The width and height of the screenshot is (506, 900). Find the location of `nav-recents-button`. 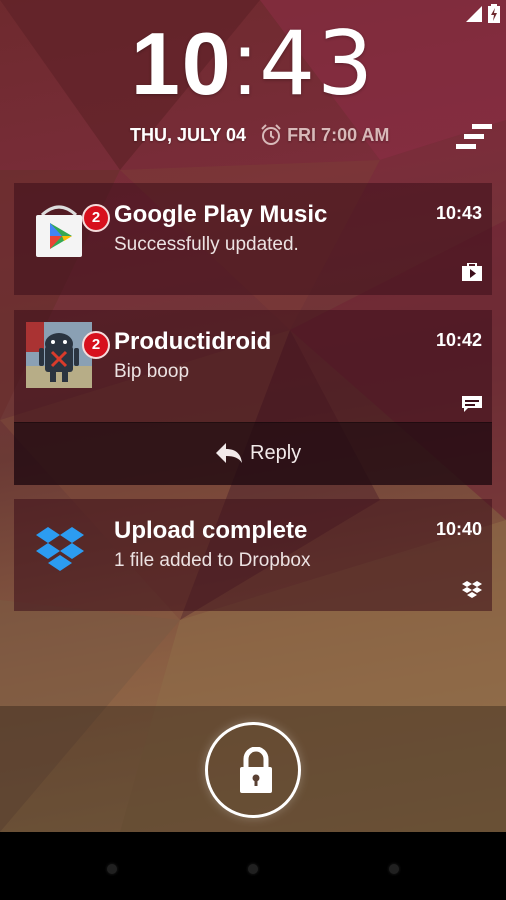

nav-recents-button is located at coordinates (394, 869).